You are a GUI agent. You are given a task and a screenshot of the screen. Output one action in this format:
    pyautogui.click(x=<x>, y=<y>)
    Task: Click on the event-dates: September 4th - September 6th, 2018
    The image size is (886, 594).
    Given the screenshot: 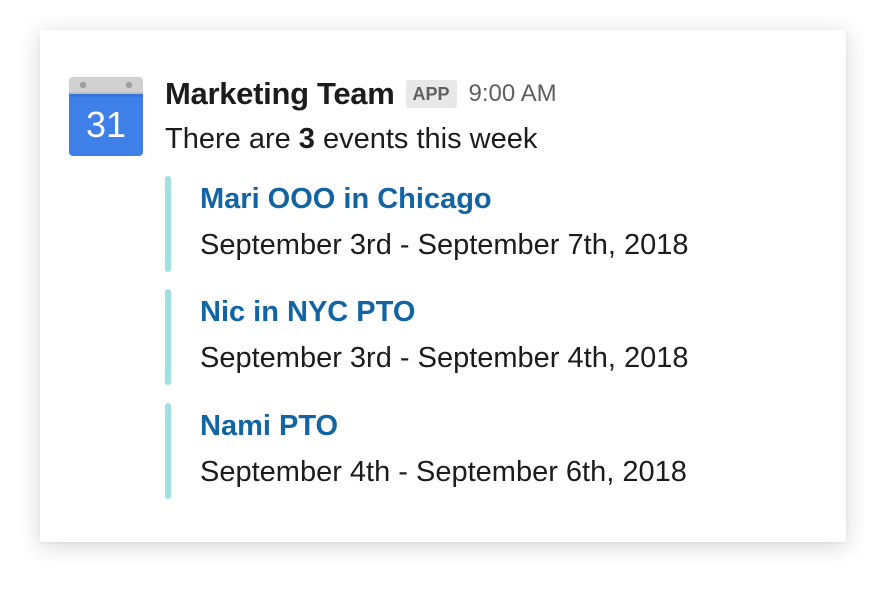 What is the action you would take?
    pyautogui.click(x=443, y=472)
    